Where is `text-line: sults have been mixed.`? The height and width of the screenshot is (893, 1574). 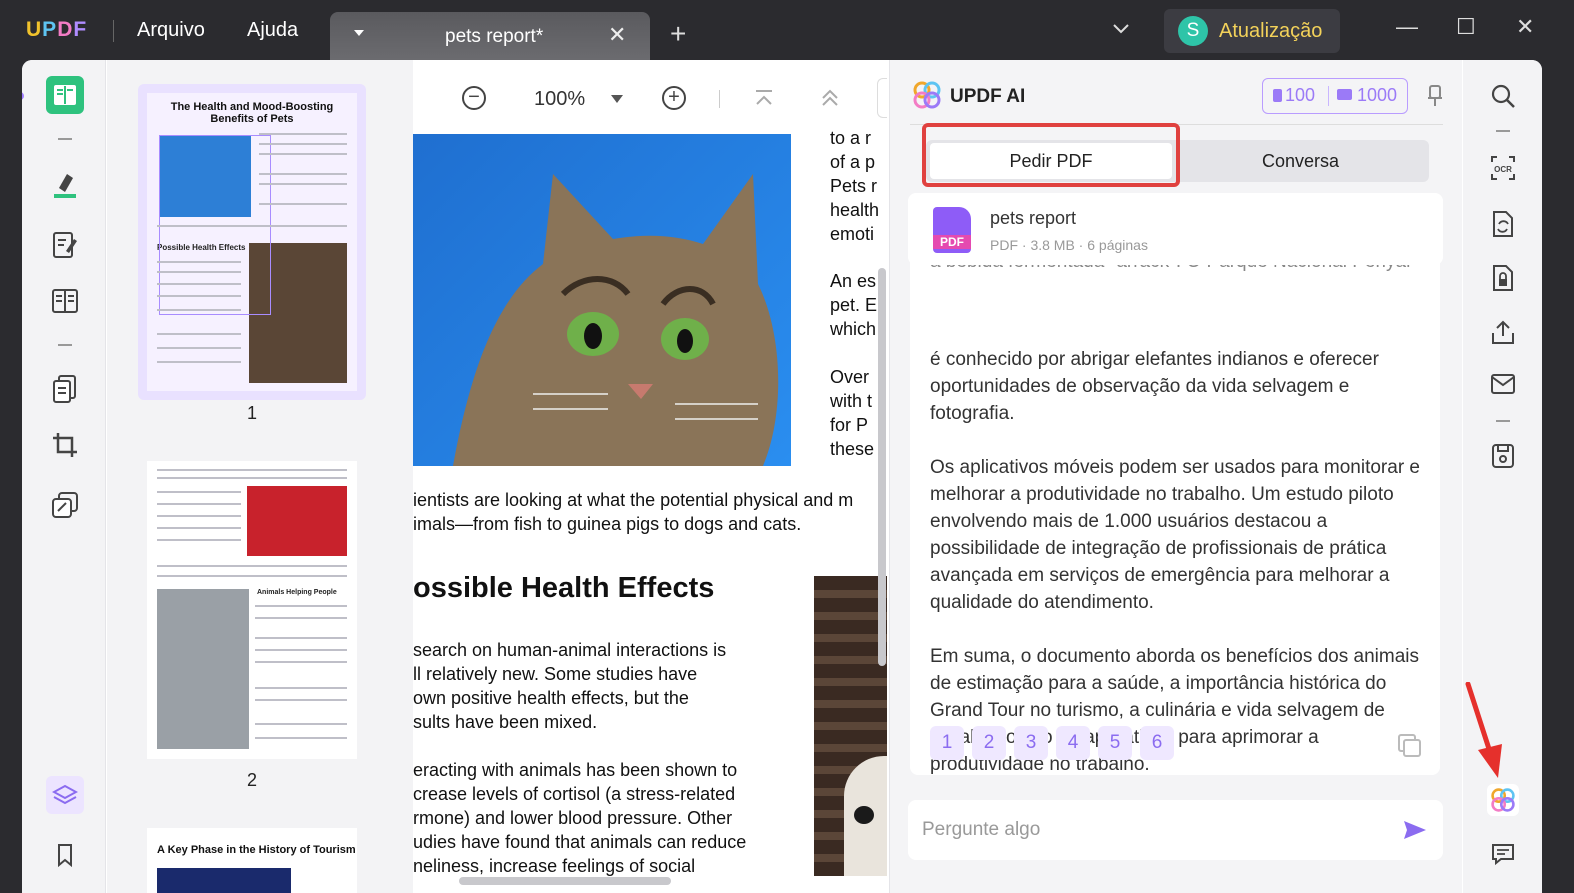 text-line: sults have been mixed. is located at coordinates (505, 722).